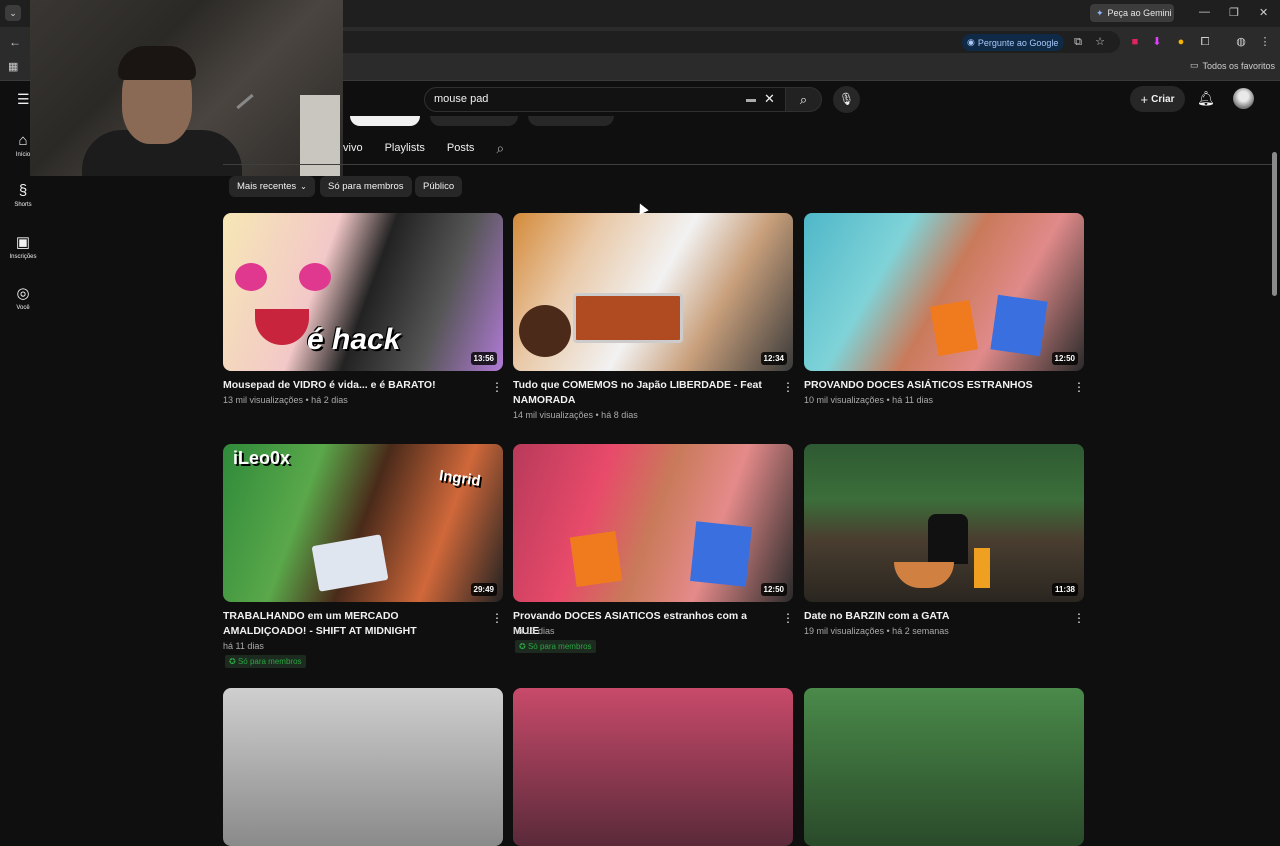  I want to click on rail-item-home: ⌂ Início, so click(23, 145).